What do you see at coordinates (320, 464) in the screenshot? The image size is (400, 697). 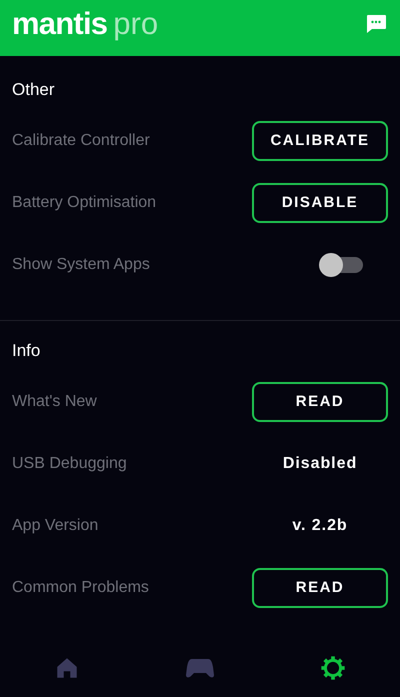 I see `setting-value: Disabled` at bounding box center [320, 464].